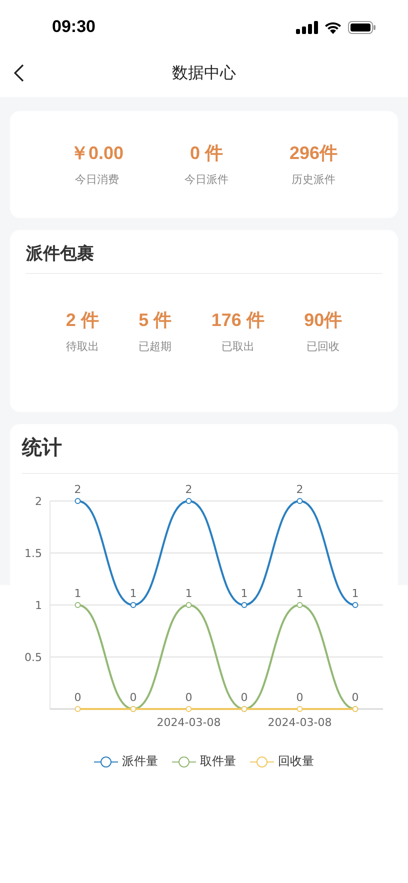  Describe the element at coordinates (362, 27) in the screenshot. I see `battery-icon` at that location.